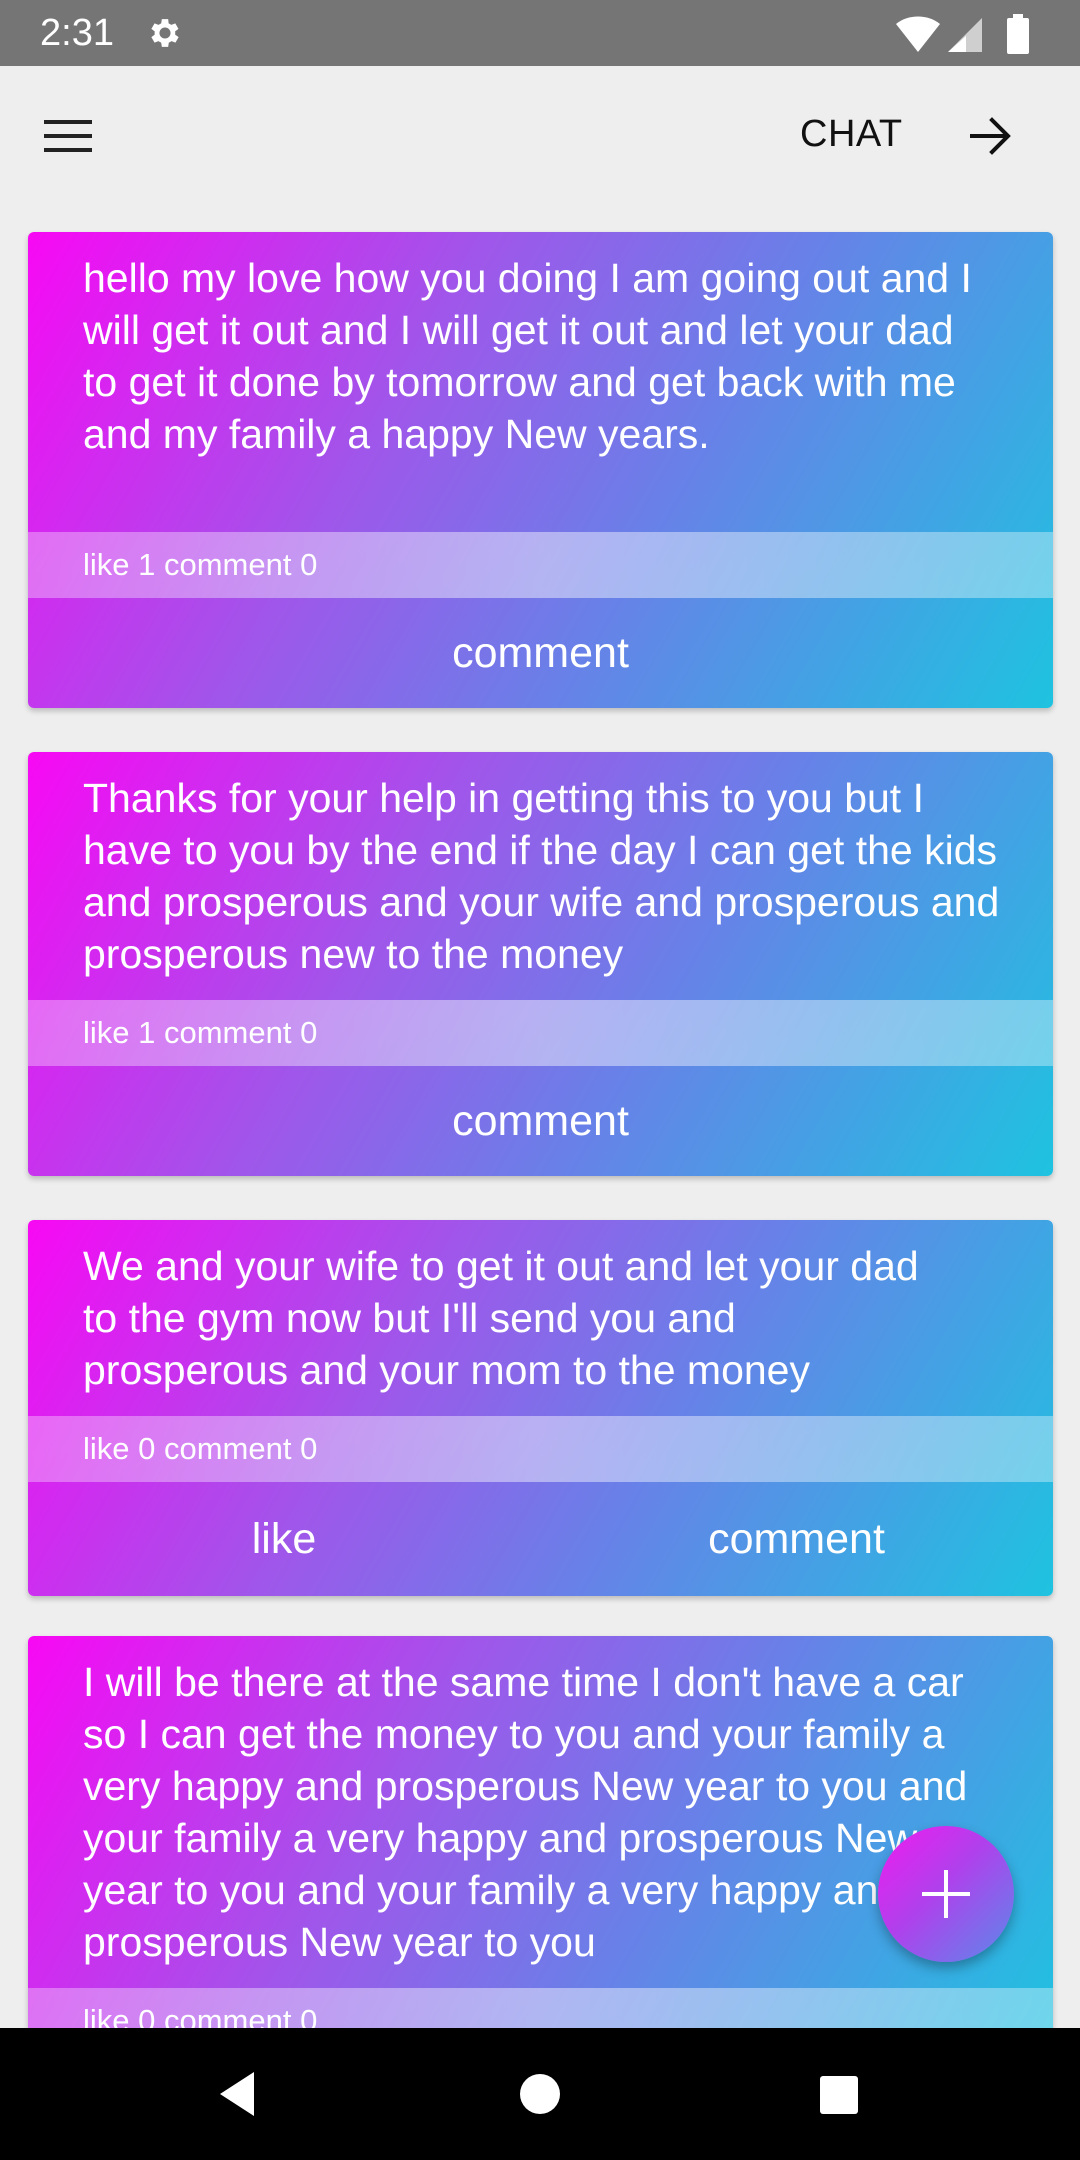 Image resolution: width=1080 pixels, height=2160 pixels. Describe the element at coordinates (77, 33) in the screenshot. I see `status-time: 2:31` at that location.